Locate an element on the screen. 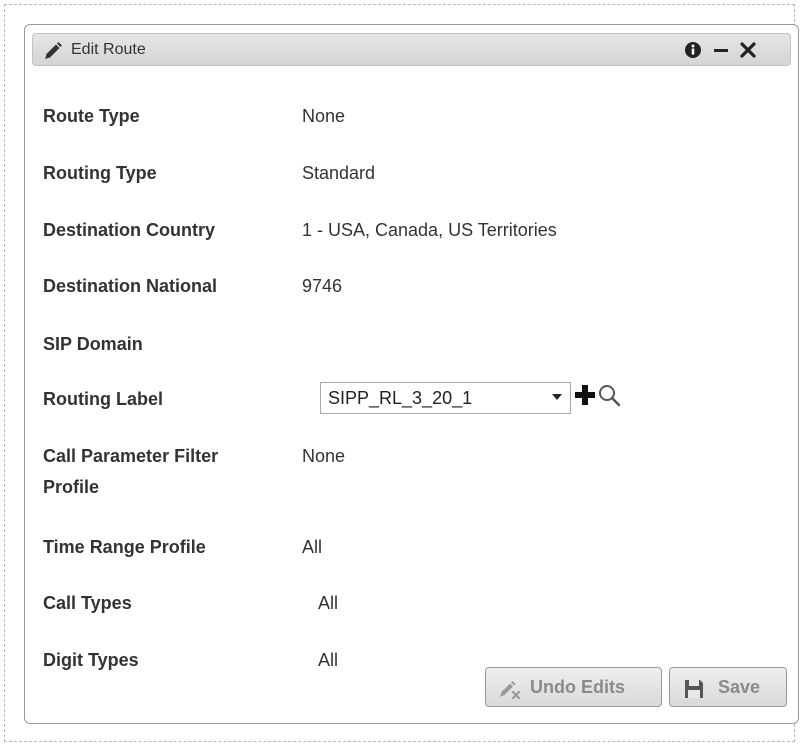 The height and width of the screenshot is (747, 800). save-icon is located at coordinates (694, 689).